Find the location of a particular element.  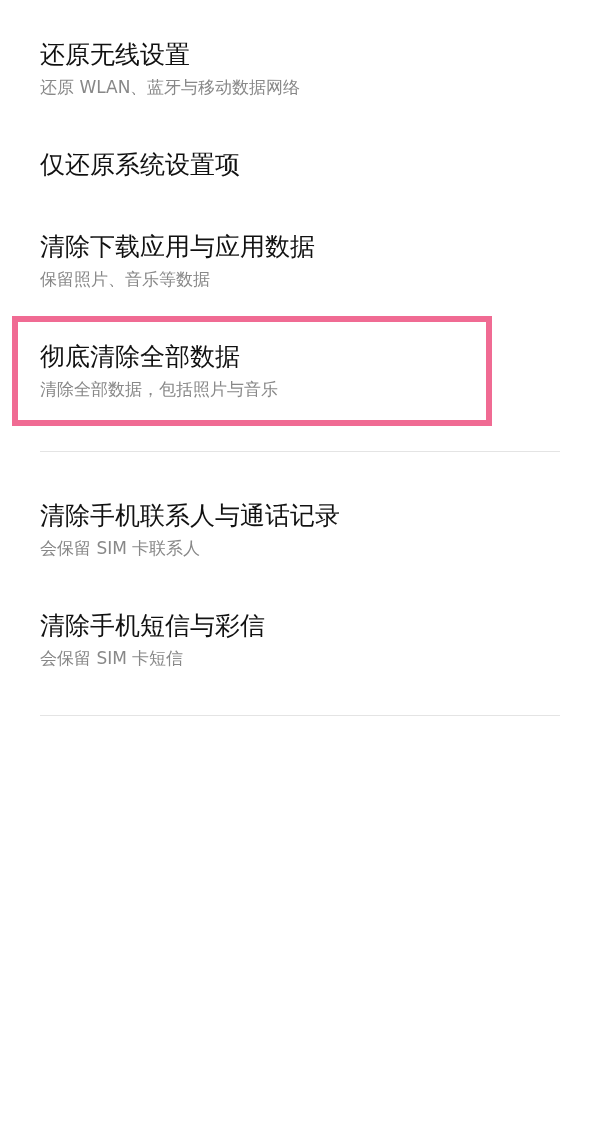

settings-item: 清除下载应用与应用数据 保留照片、音乐等数据 is located at coordinates (300, 261).